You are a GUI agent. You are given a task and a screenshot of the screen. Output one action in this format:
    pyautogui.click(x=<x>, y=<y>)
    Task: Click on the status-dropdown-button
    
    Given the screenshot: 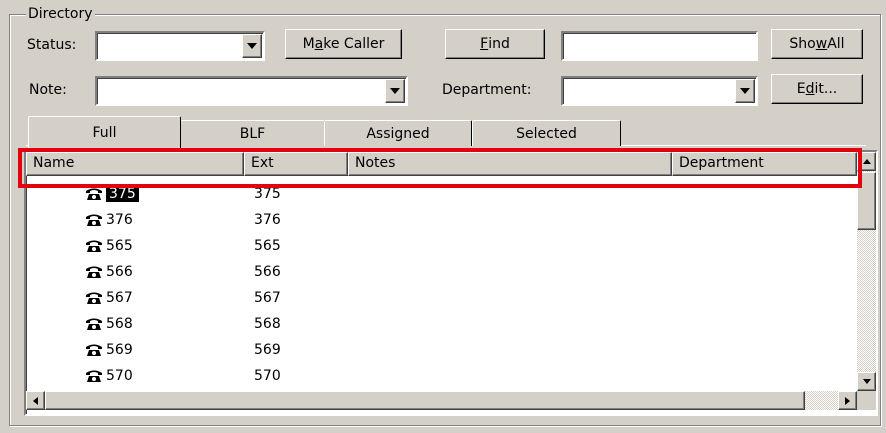 What is the action you would take?
    pyautogui.click(x=252, y=46)
    